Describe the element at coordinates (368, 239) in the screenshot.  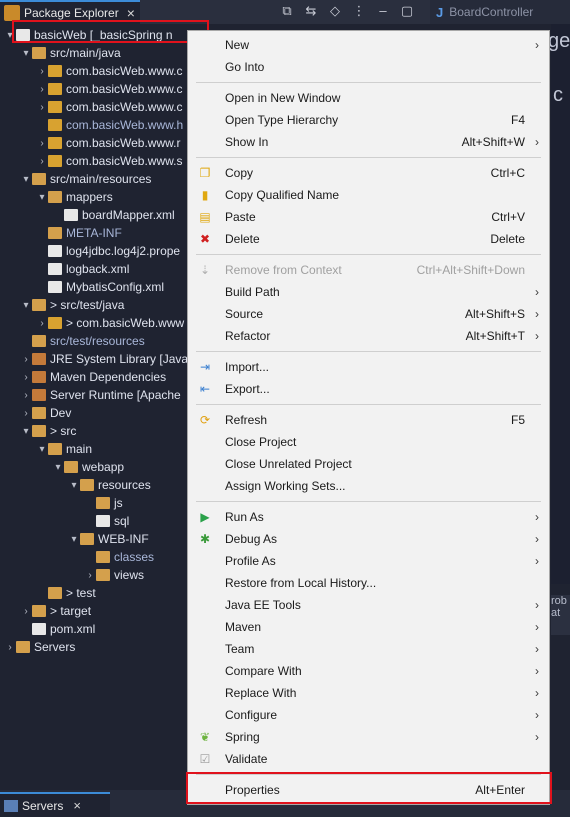
I see `menu-item-delete: ✖ Delete Delete` at that location.